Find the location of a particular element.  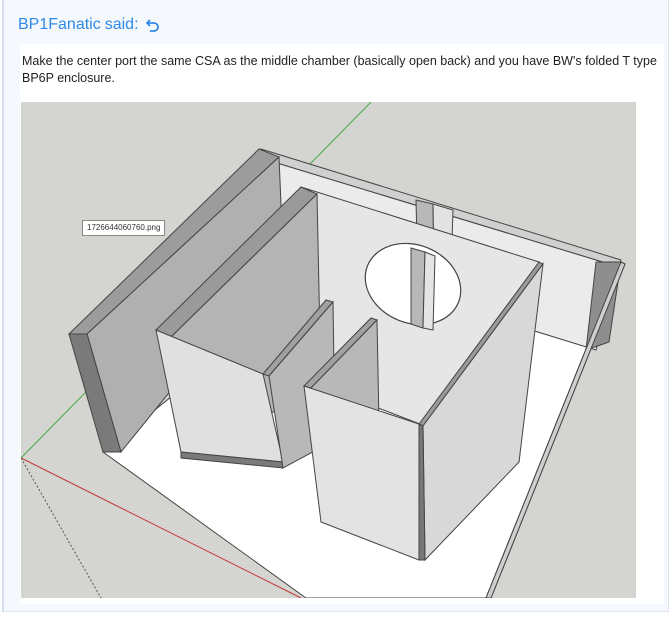

quote-header: BP1Fanatic said: is located at coordinates (89, 25).